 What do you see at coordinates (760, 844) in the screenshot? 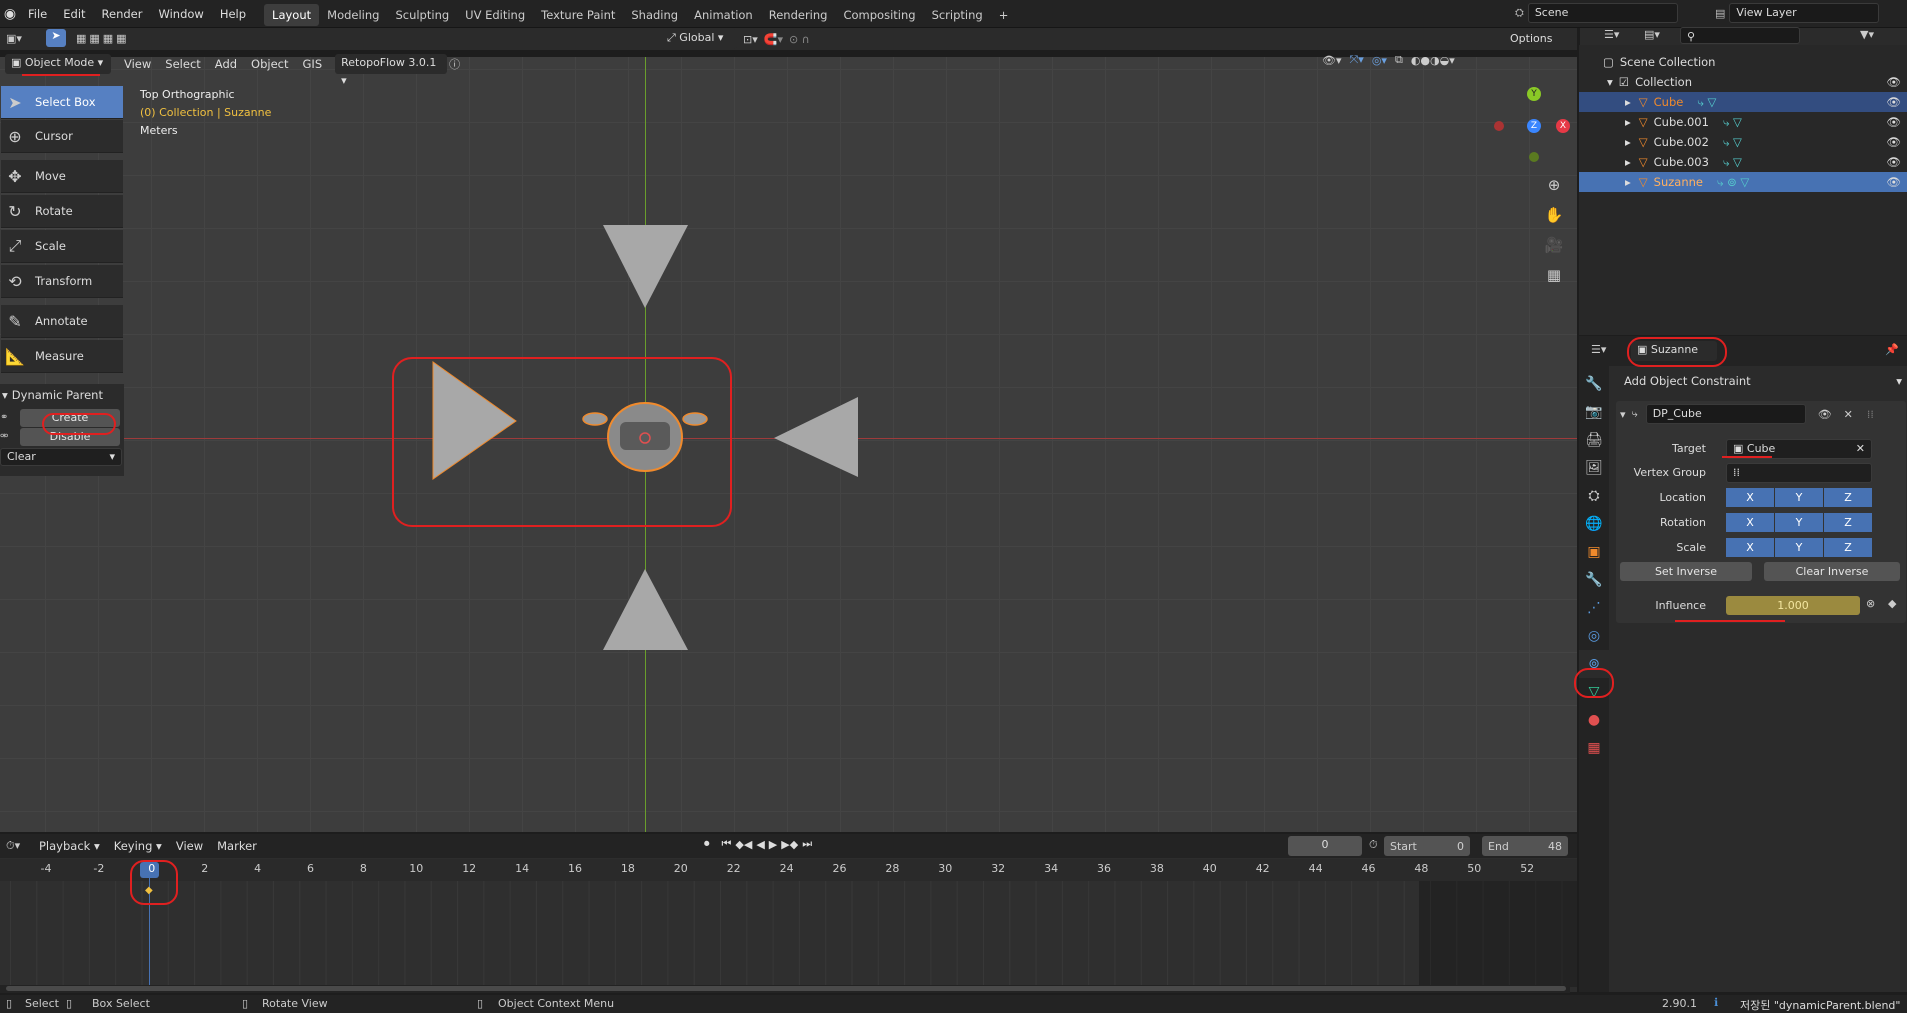
I see `play-reverse-icon: ◀` at bounding box center [760, 844].